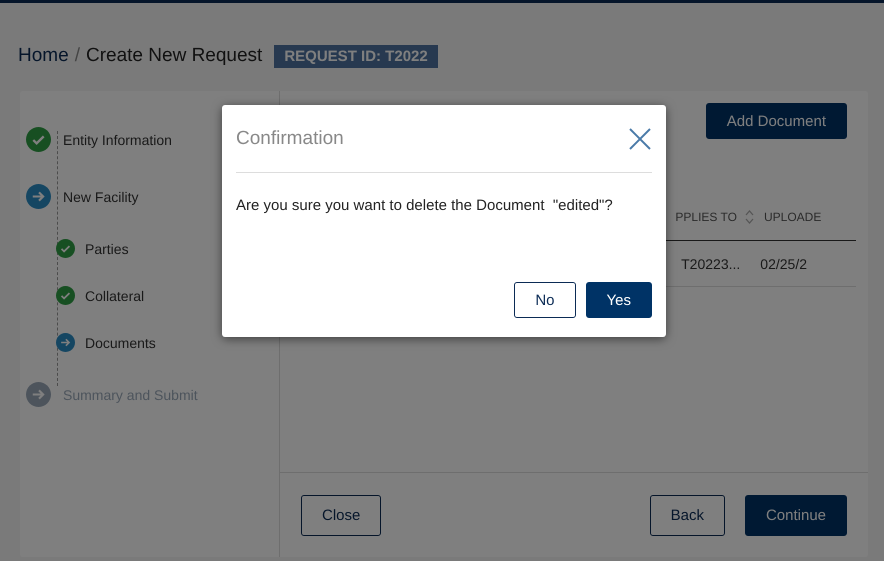 This screenshot has width=884, height=561. Describe the element at coordinates (100, 196) in the screenshot. I see `step-label: New Facility` at that location.